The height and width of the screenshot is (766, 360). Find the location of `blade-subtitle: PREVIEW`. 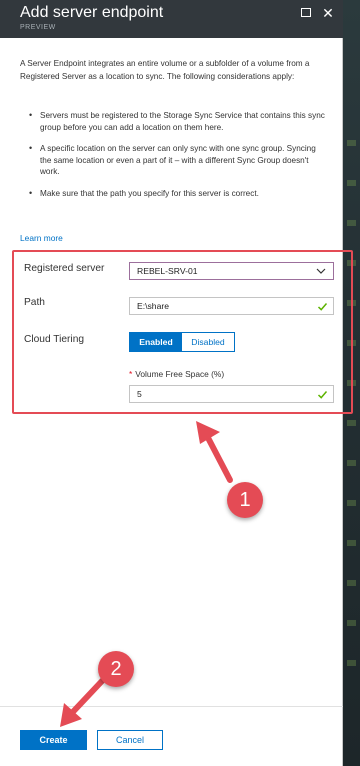

blade-subtitle: PREVIEW is located at coordinates (38, 27).